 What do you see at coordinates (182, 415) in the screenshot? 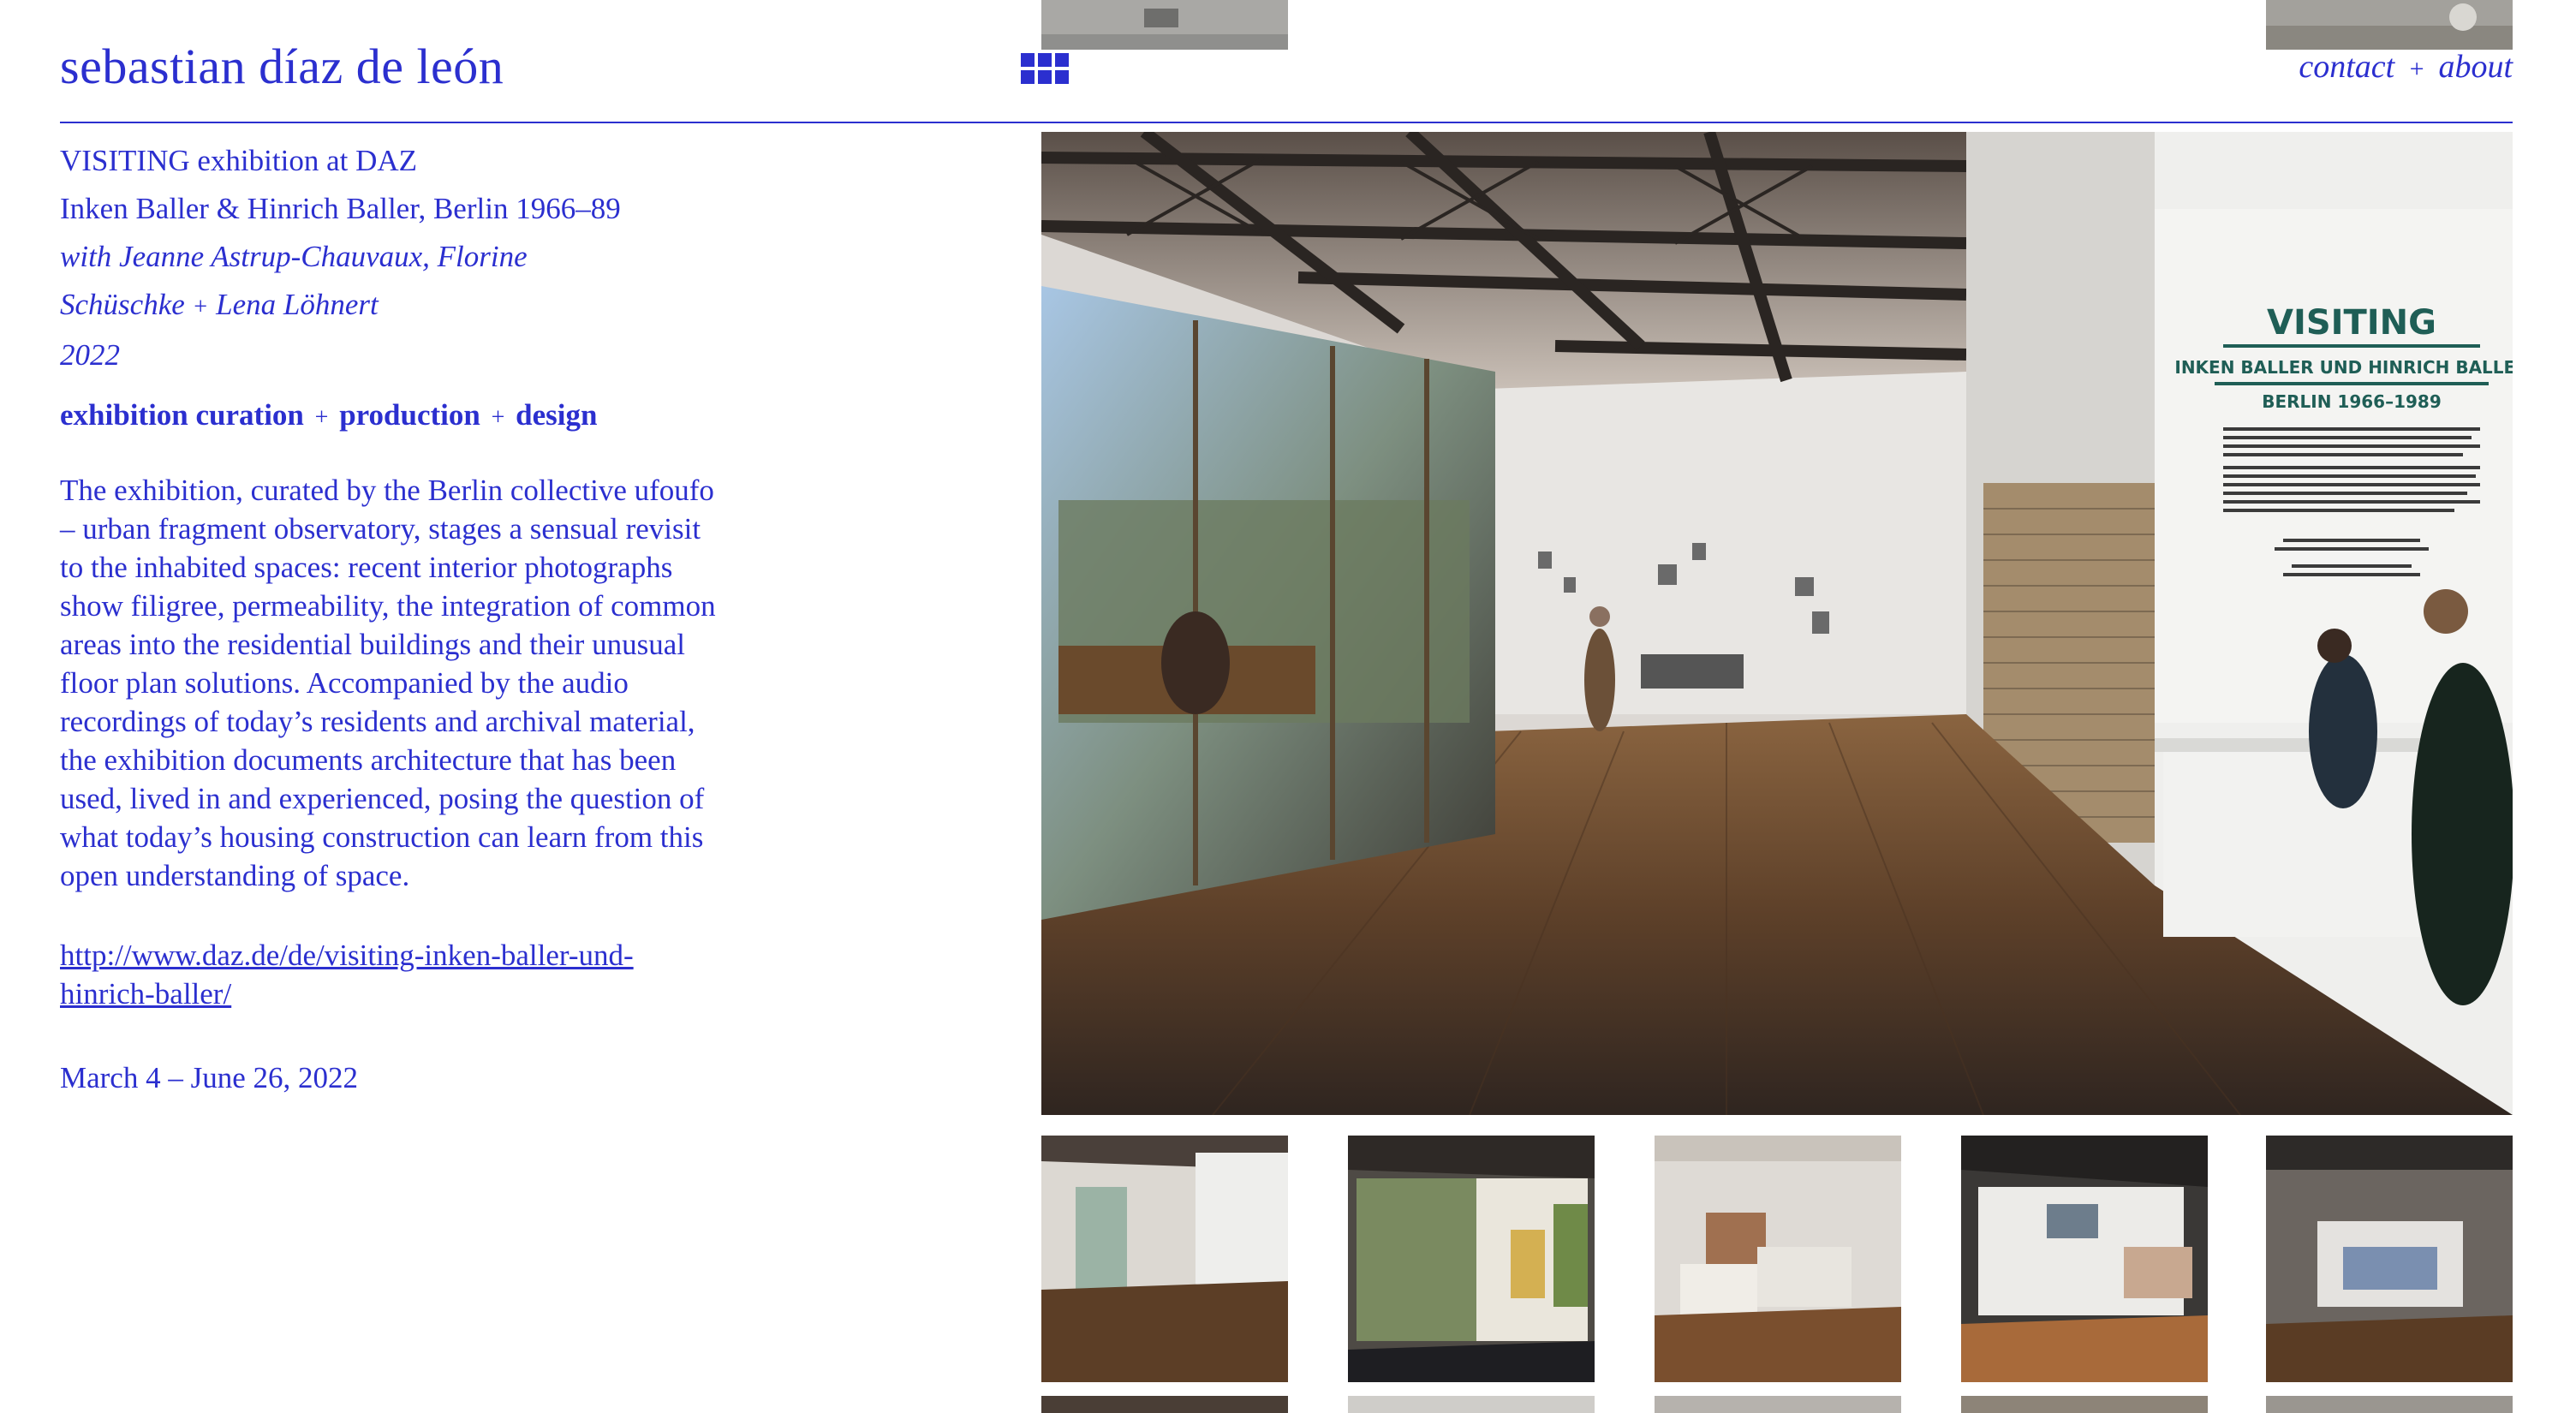
I see `role-curation: exhibition curation` at bounding box center [182, 415].